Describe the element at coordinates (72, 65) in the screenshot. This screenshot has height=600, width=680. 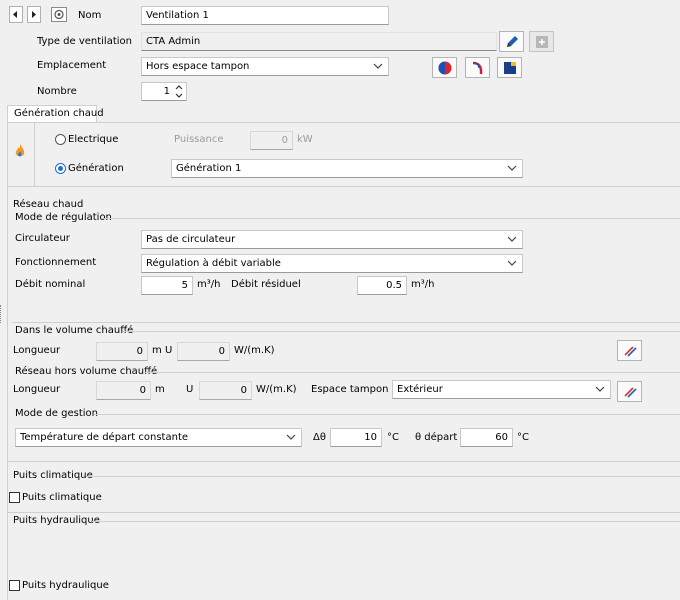
I see `emplacement-label: Emplacement` at that location.